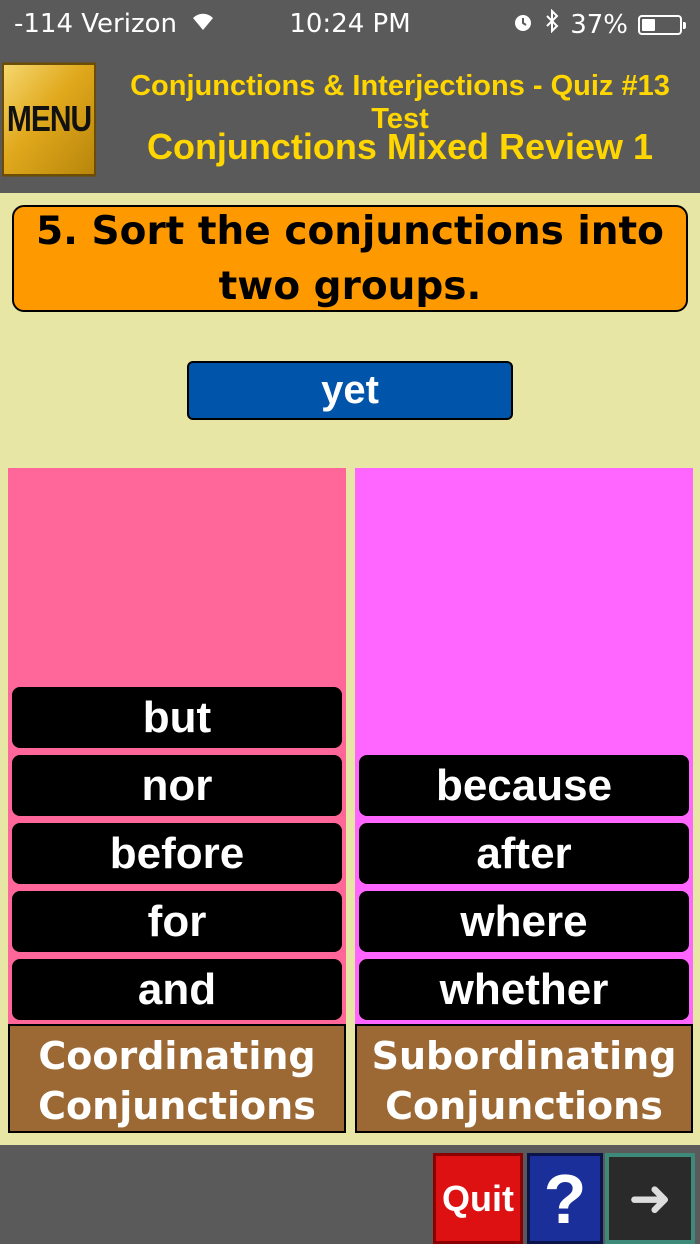 The height and width of the screenshot is (1244, 700). I want to click on arrow-right-icon: ➜, so click(650, 1198).